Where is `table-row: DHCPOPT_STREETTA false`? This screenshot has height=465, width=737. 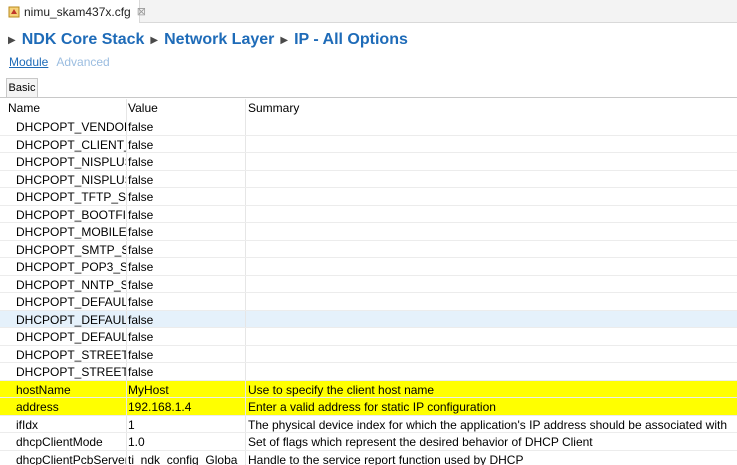 table-row: DHCPOPT_STREETTA false is located at coordinates (368, 354).